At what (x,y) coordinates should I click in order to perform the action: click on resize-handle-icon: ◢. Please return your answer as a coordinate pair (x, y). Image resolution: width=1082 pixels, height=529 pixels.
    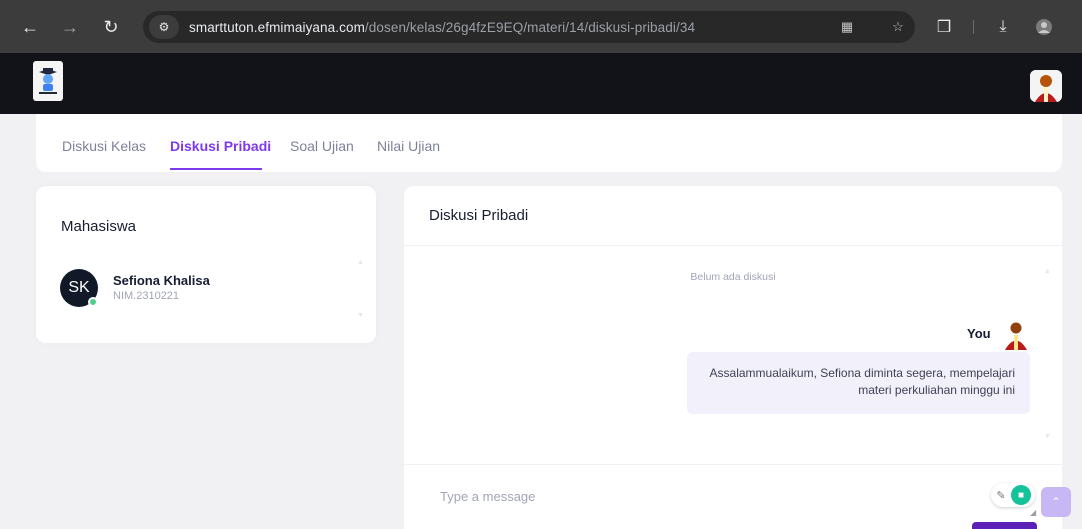
    Looking at the image, I should click on (1033, 512).